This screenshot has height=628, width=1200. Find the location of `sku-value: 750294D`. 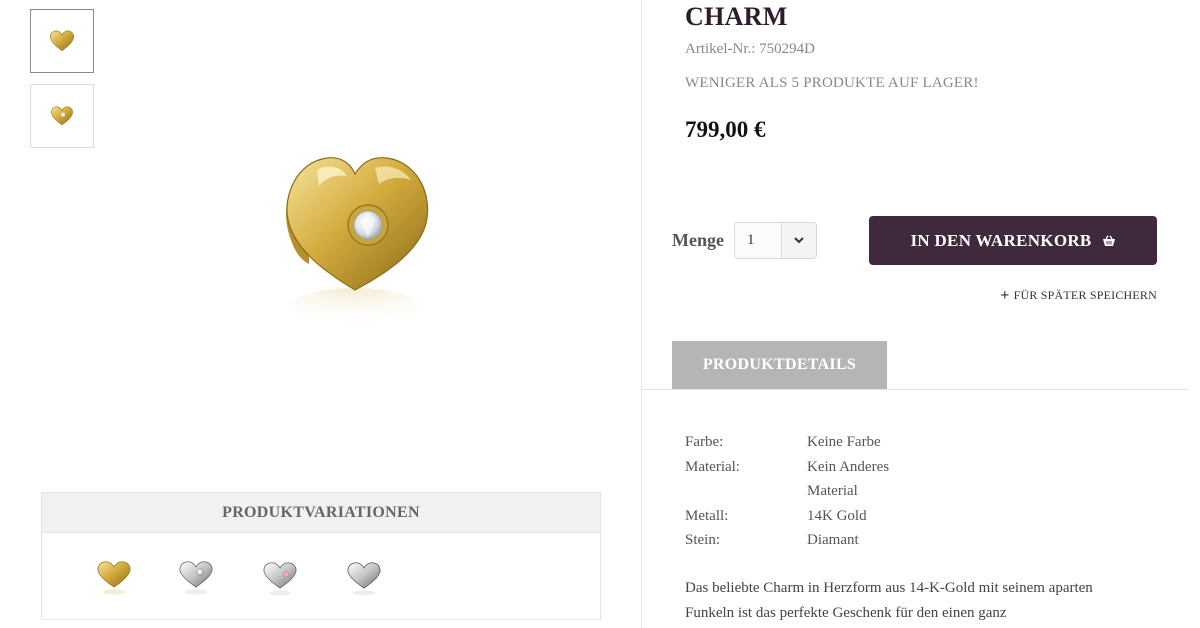

sku-value: 750294D is located at coordinates (787, 49).